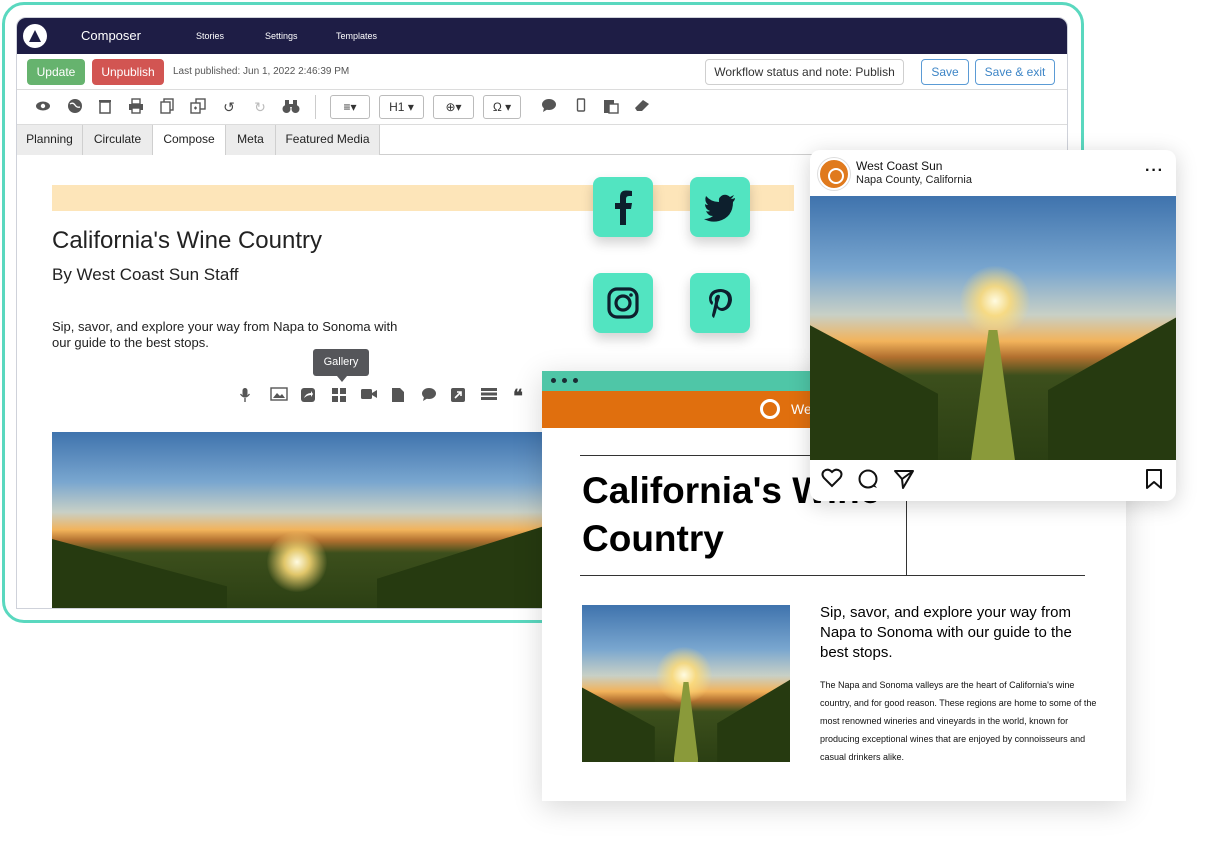  I want to click on preview-eye-icon, so click(43, 107).